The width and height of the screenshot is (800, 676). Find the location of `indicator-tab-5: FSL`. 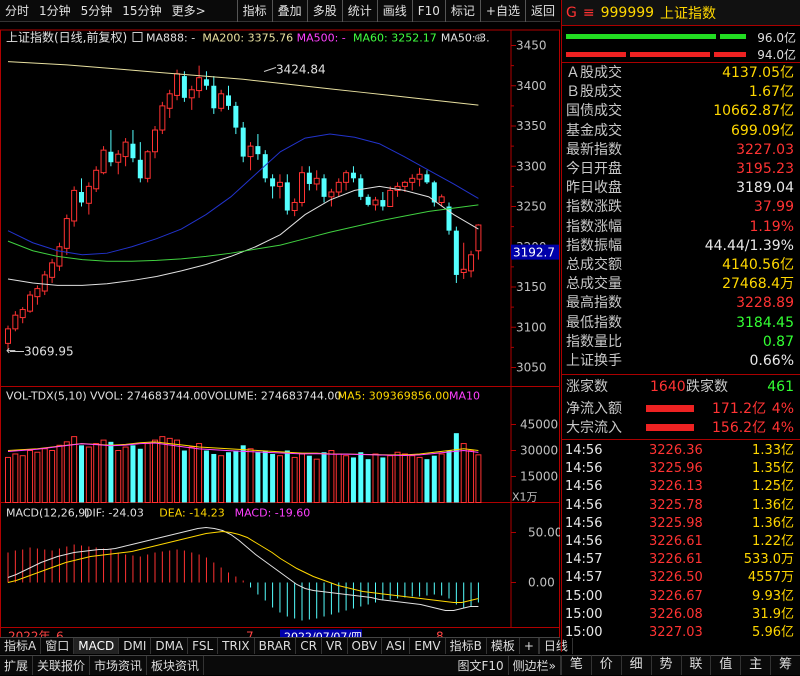

indicator-tab-5: FSL is located at coordinates (203, 646).